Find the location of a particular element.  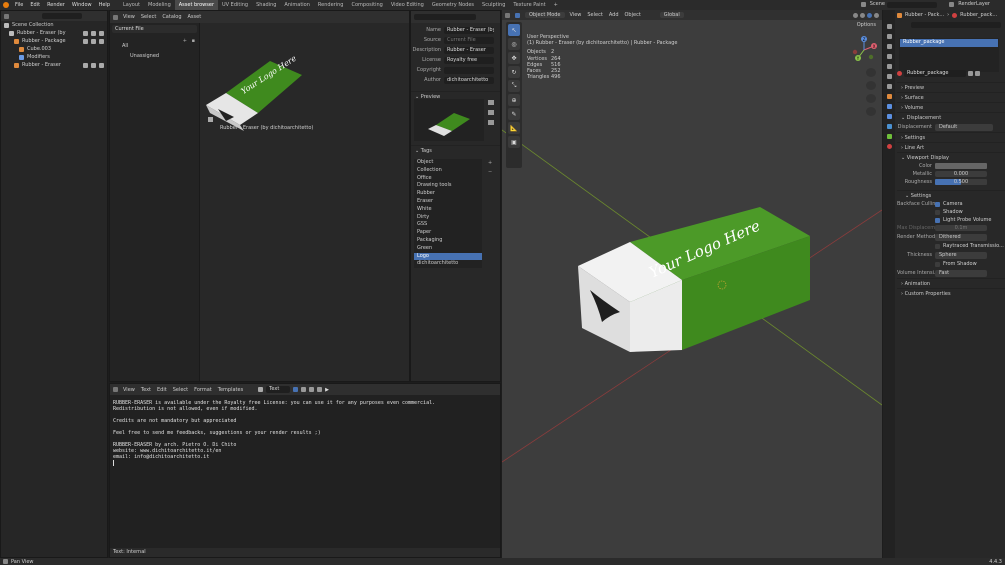

tag-item: Logo is located at coordinates (448, 256).